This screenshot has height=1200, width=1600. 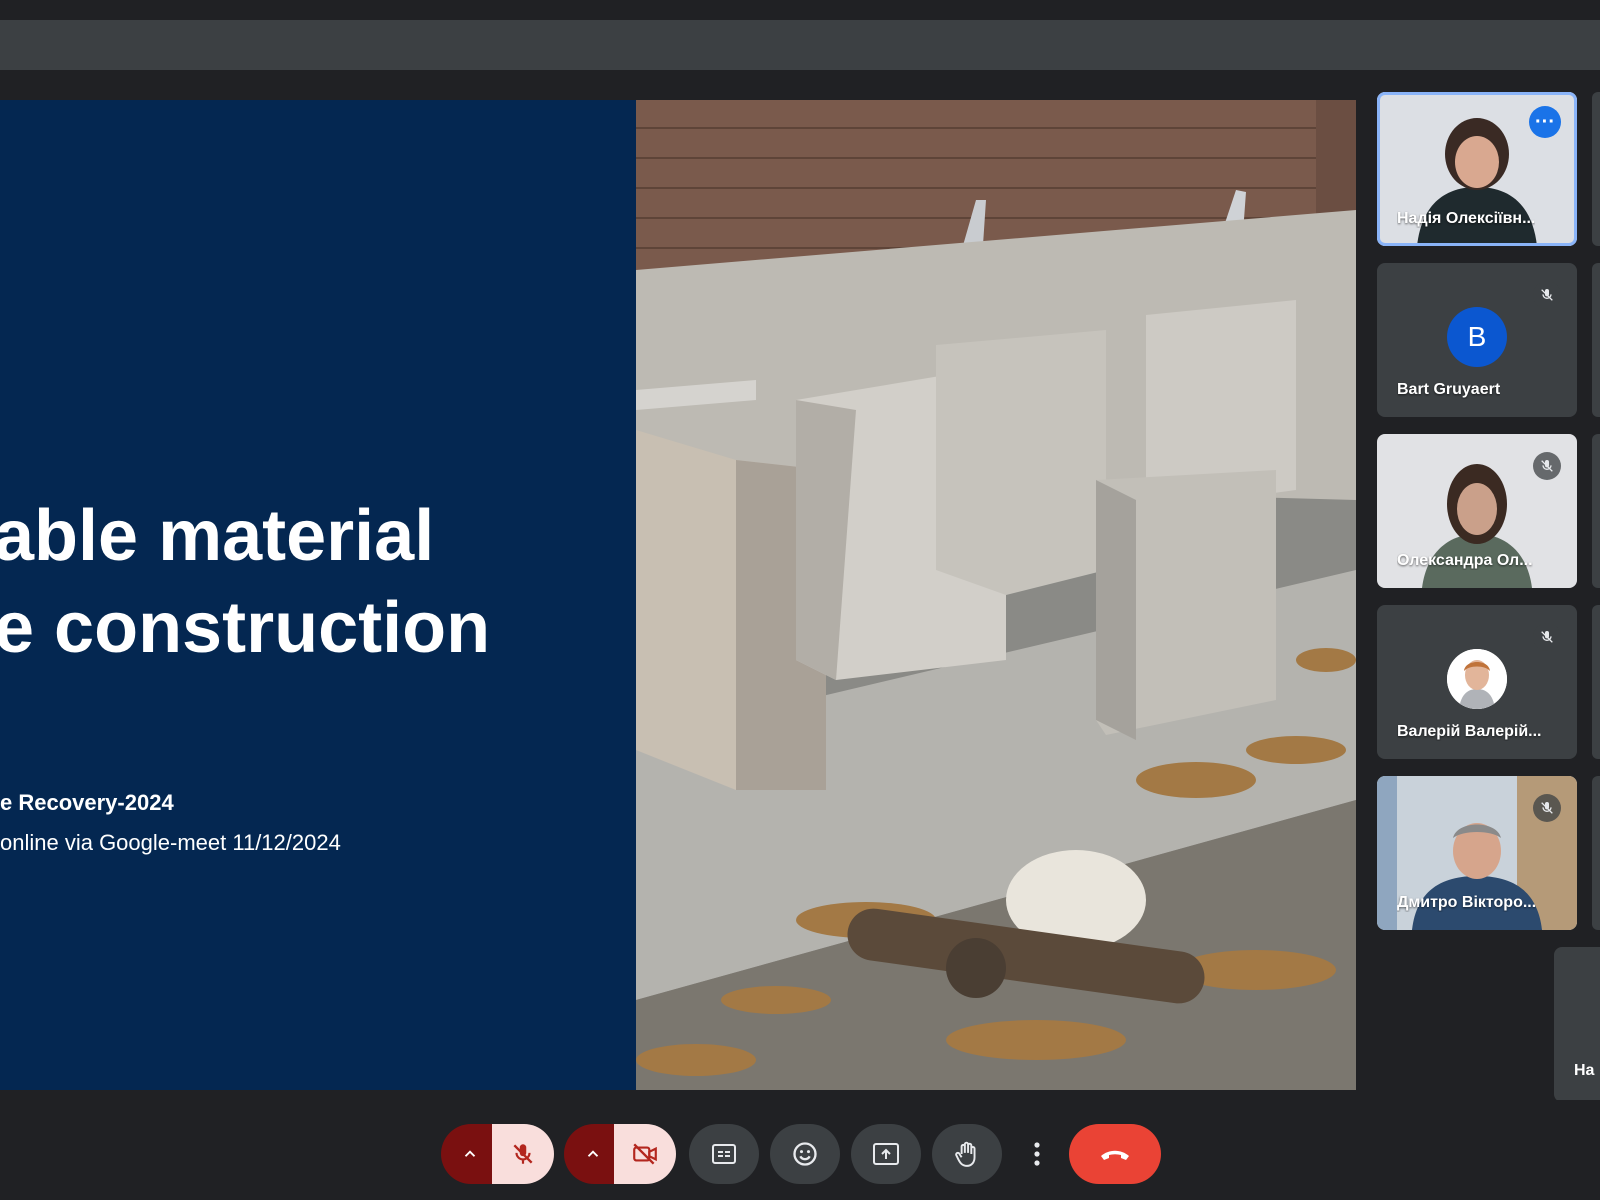 I want to click on window-top-strip, so click(x=800, y=10).